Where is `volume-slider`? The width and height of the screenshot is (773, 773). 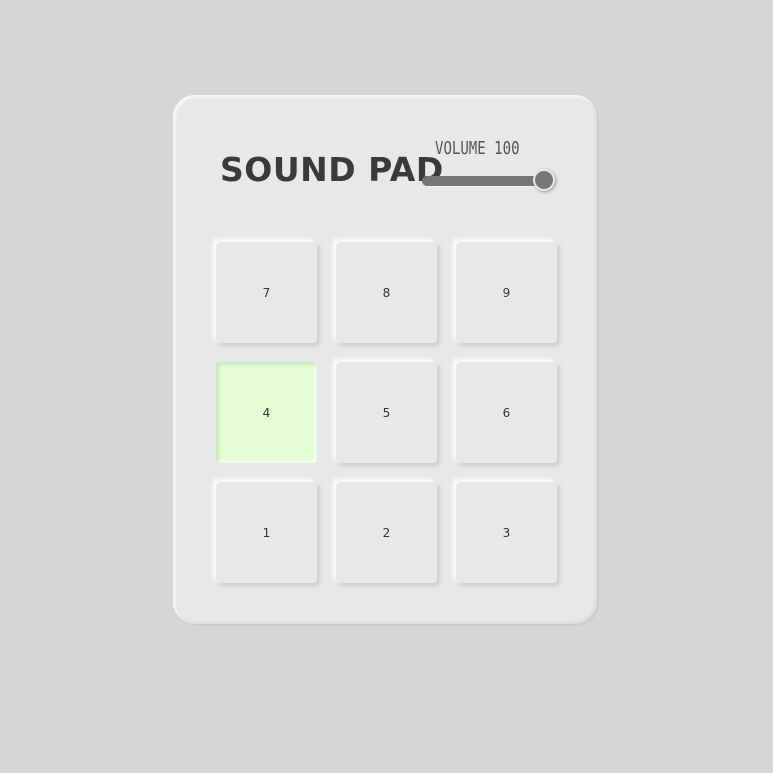 volume-slider is located at coordinates (486, 181).